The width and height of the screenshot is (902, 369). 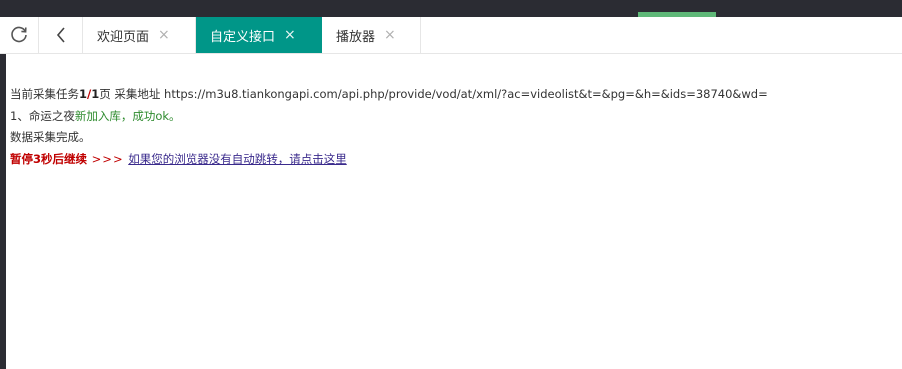 I want to click on redirect-link: 如果您的浏览器没有自动跳转，请点击这里, so click(x=237, y=159).